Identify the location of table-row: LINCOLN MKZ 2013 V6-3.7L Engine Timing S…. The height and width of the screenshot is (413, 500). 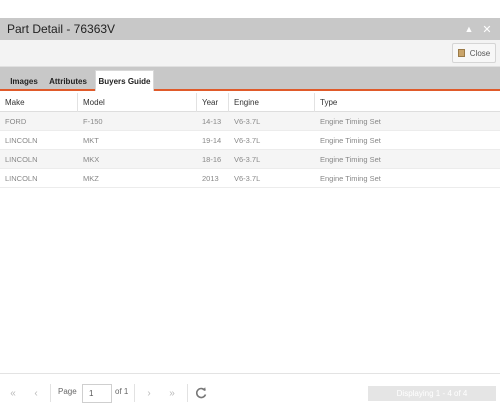
(250, 178).